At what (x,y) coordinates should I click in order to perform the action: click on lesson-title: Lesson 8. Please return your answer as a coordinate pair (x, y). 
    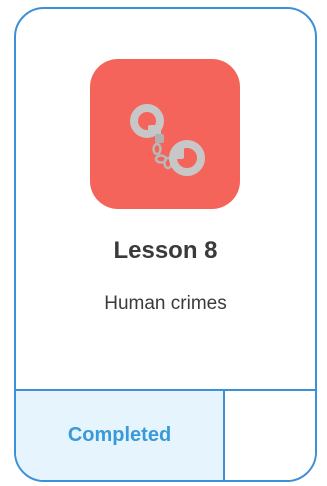
    Looking at the image, I should click on (165, 250).